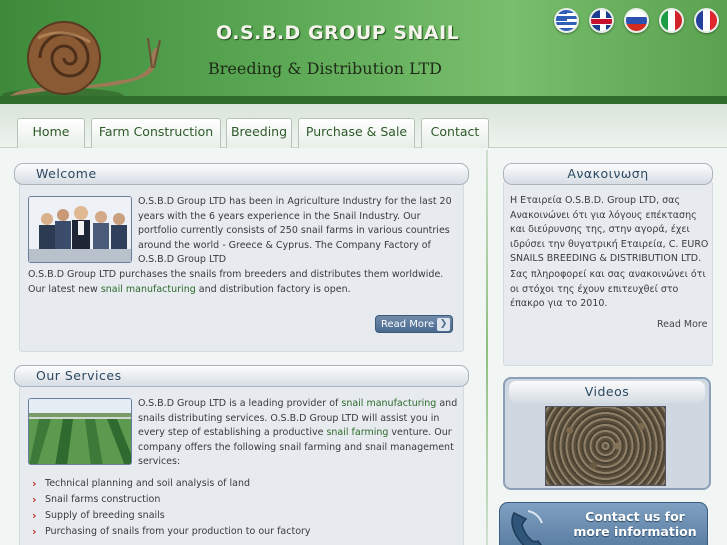 The width and height of the screenshot is (727, 545). What do you see at coordinates (148, 289) in the screenshot?
I see `snail-manufacturing-link: snail manufacturing` at bounding box center [148, 289].